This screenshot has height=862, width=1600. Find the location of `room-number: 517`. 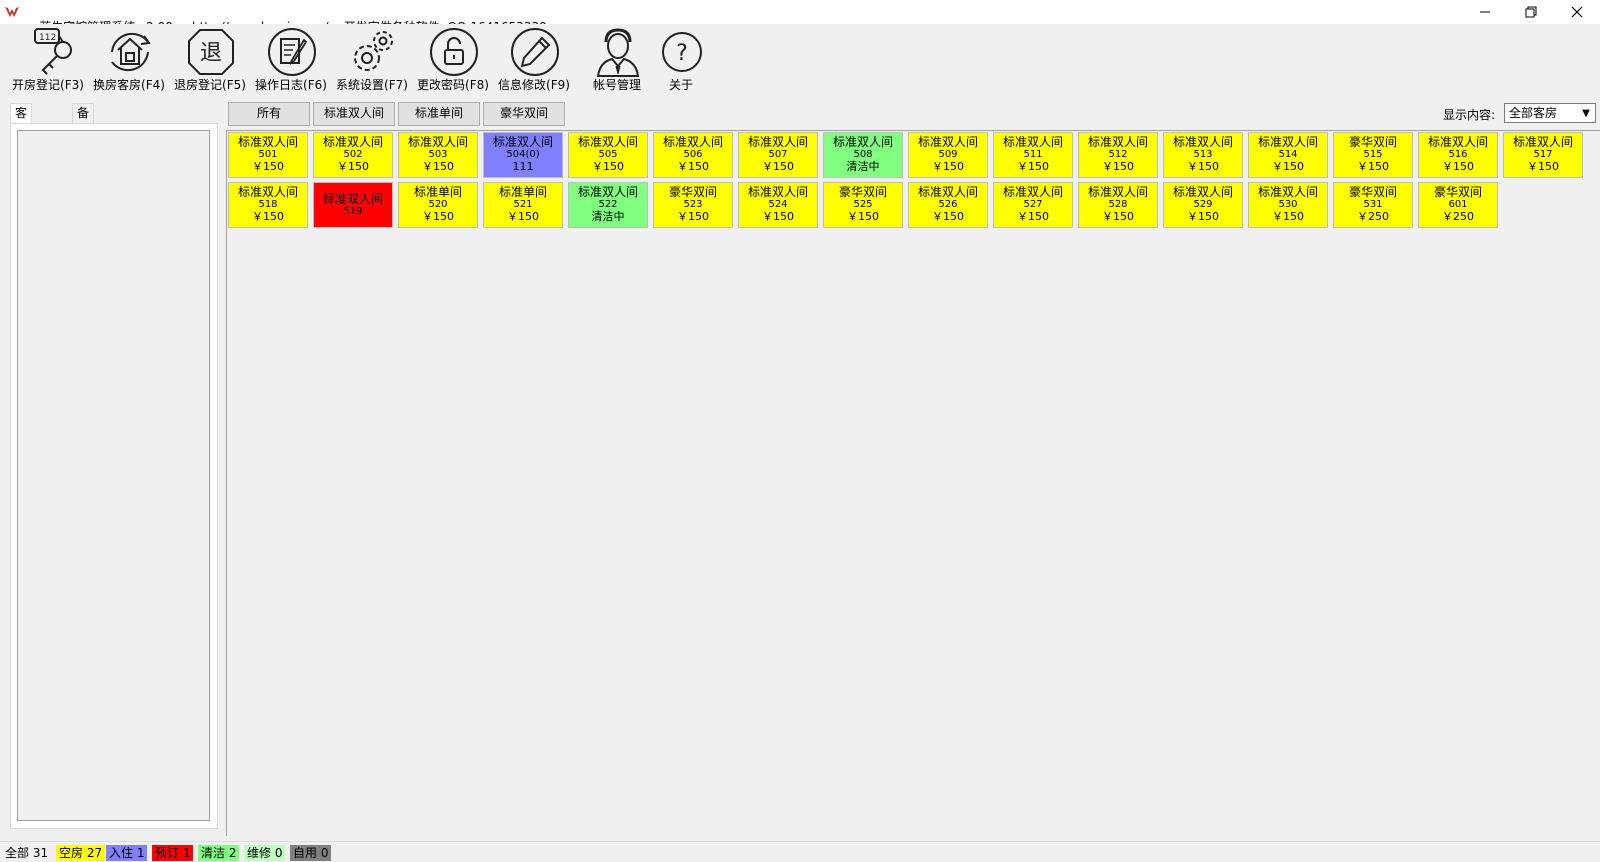

room-number: 517 is located at coordinates (1543, 154).